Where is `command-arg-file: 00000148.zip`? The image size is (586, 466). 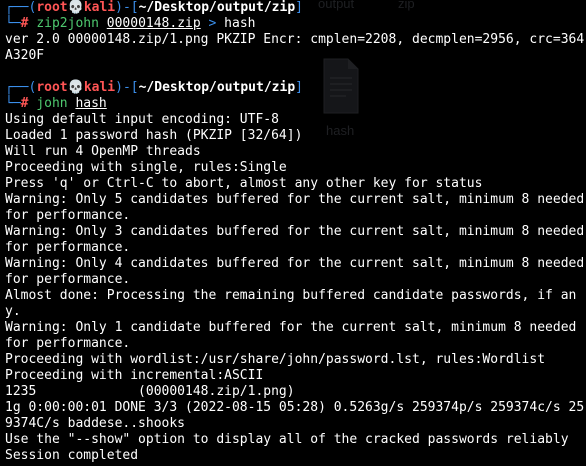
command-arg-file: 00000148.zip is located at coordinates (153, 23).